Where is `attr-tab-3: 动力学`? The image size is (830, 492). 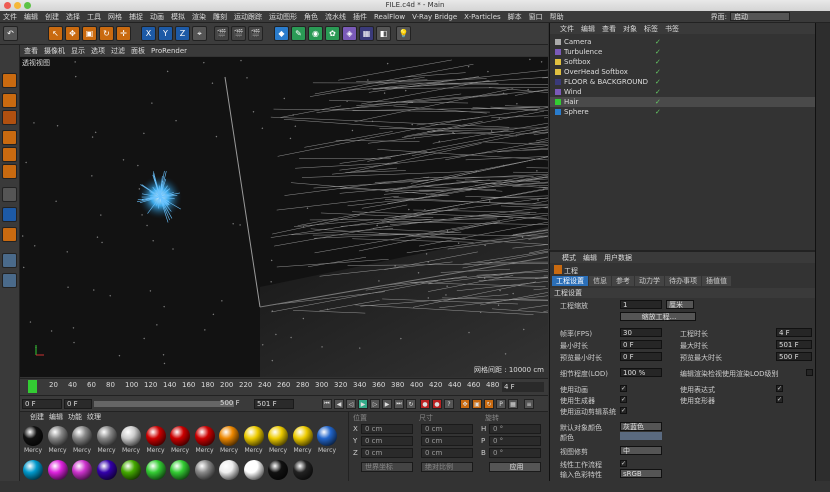
attr-tab-3: 动力学 is located at coordinates (649, 281).